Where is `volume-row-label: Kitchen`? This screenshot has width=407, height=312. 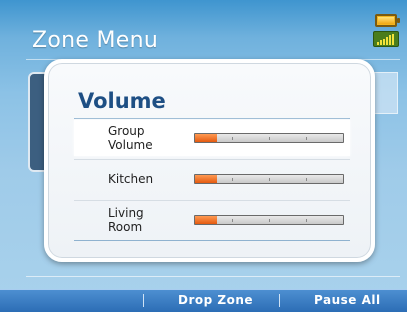 volume-row-label: Kitchen is located at coordinates (131, 179).